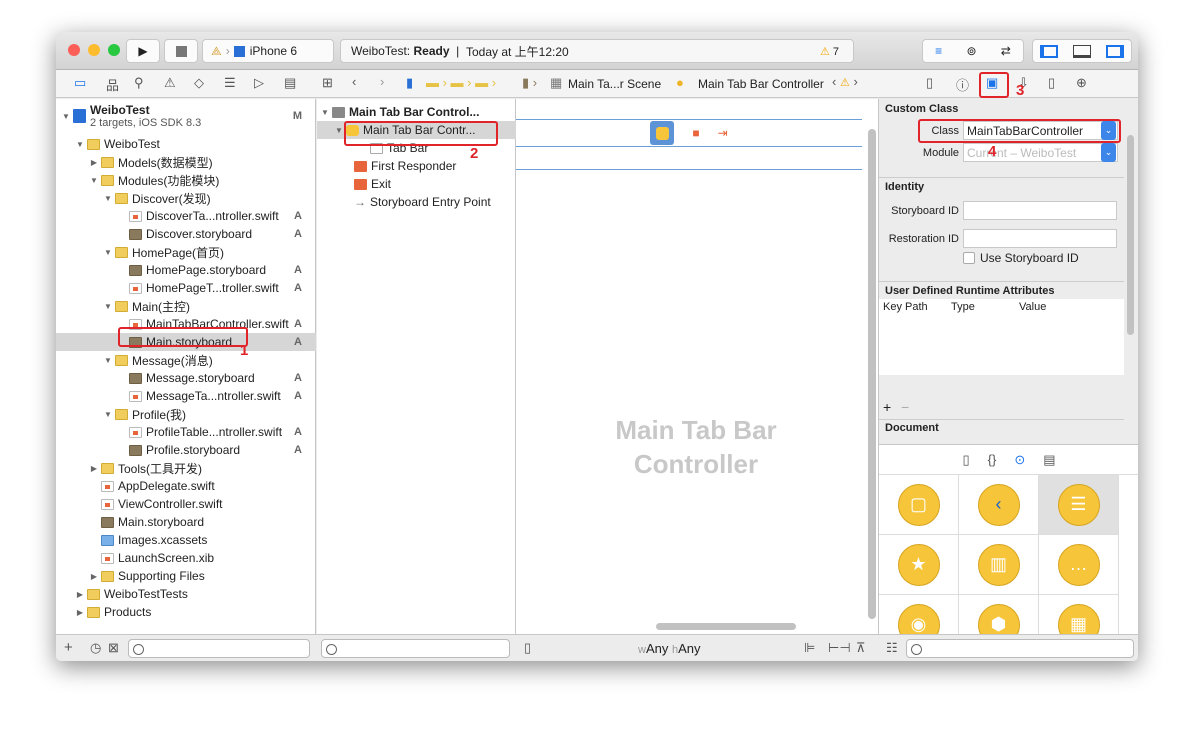  I want to click on outline-exit: Exit, so click(416, 184).